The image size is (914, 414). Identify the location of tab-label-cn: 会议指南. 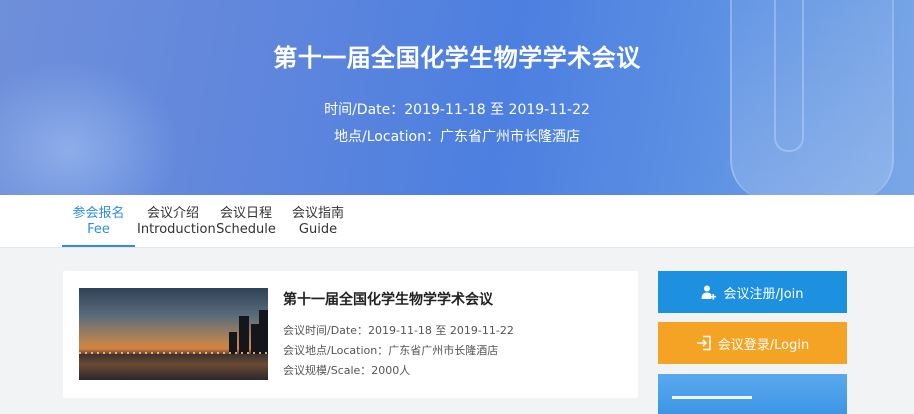
(317, 213).